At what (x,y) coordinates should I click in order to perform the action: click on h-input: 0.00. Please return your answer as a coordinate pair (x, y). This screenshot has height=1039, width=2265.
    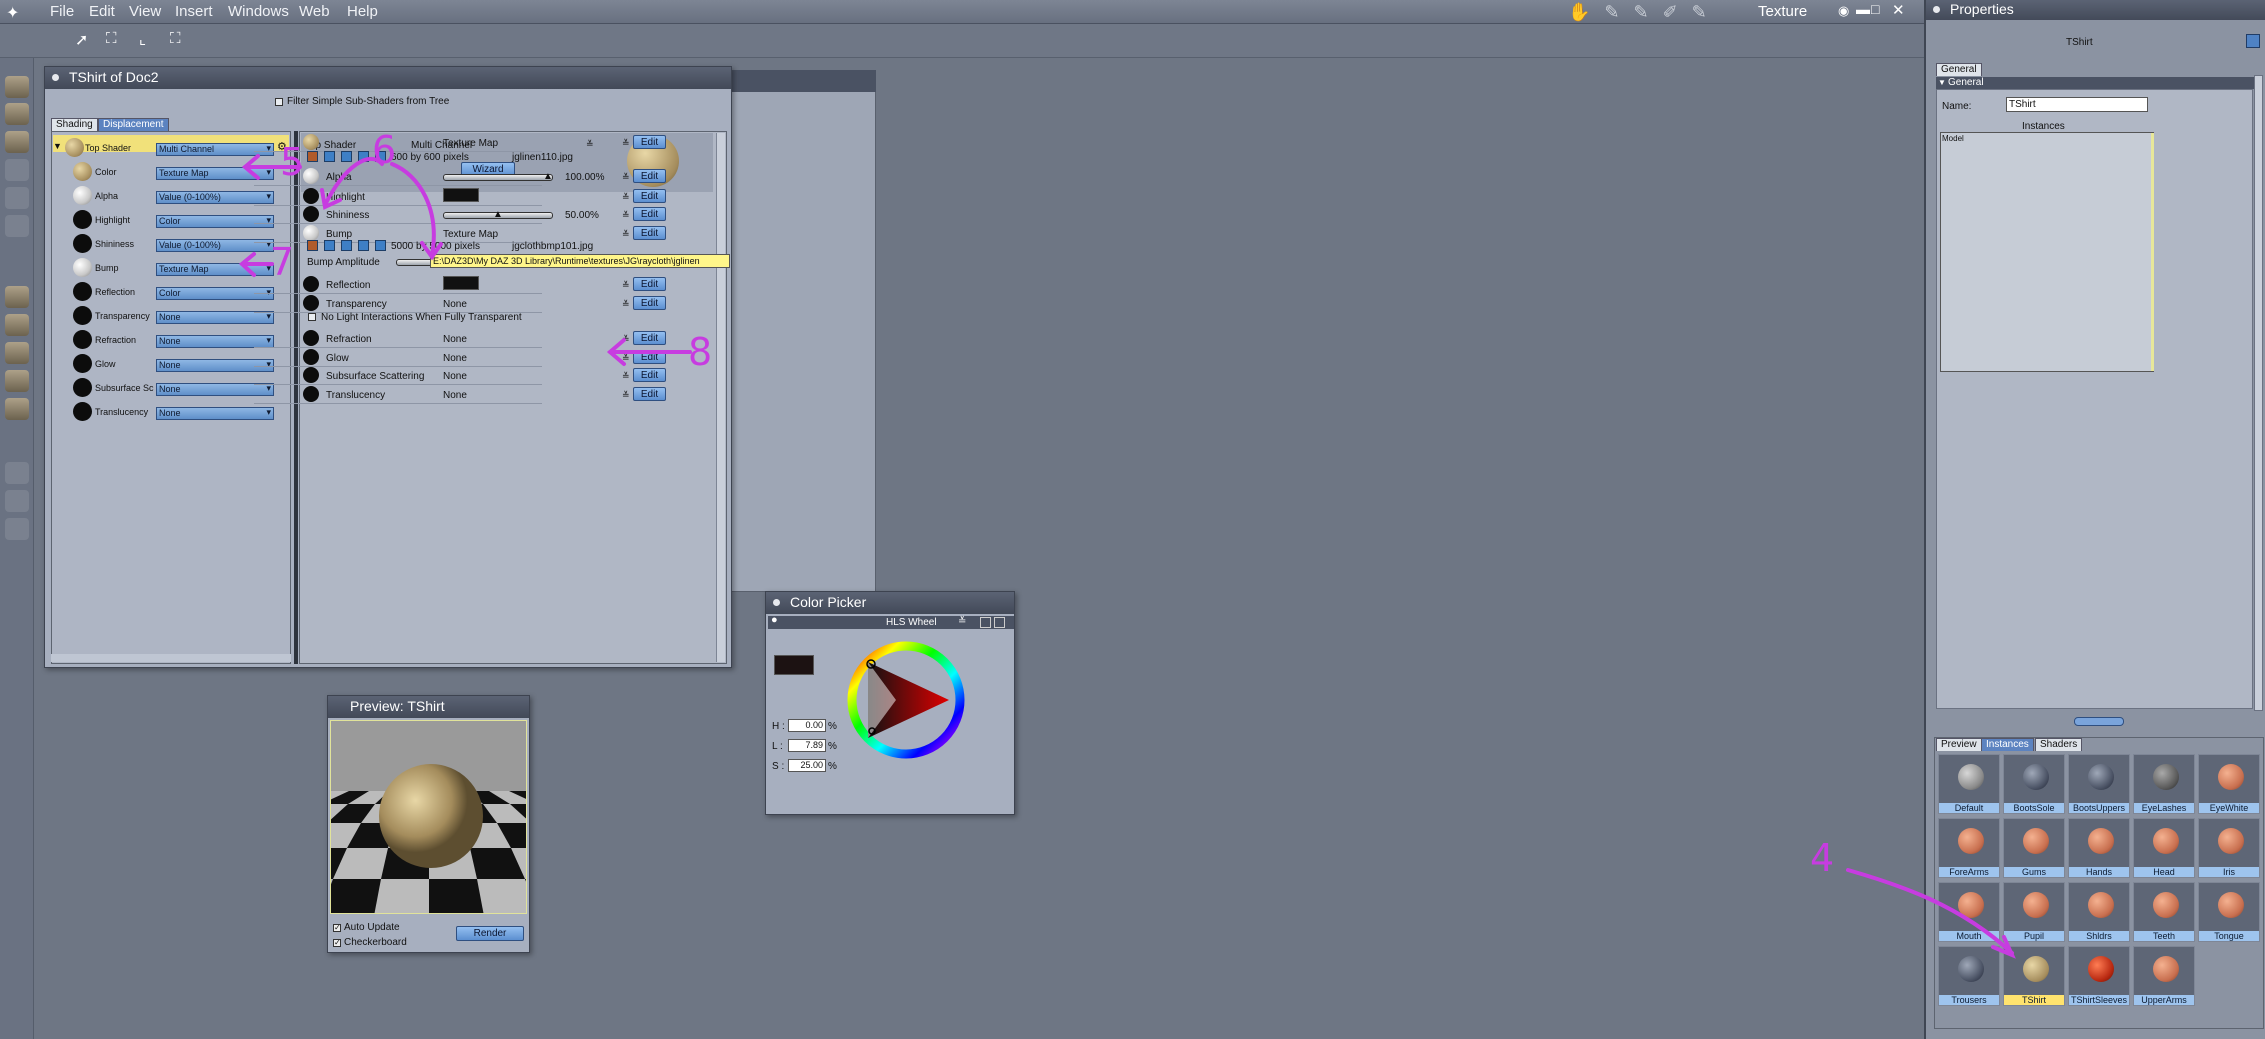
    Looking at the image, I should click on (807, 725).